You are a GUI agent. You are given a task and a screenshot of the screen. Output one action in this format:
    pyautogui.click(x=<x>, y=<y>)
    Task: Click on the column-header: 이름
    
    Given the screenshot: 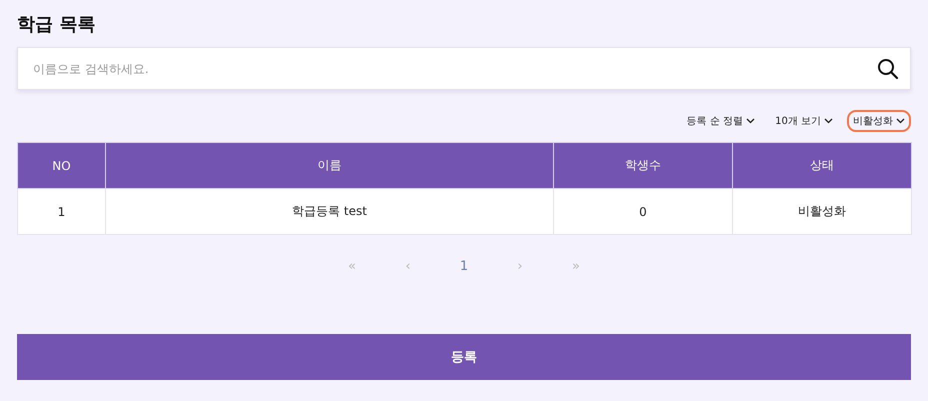 What is the action you would take?
    pyautogui.click(x=330, y=165)
    